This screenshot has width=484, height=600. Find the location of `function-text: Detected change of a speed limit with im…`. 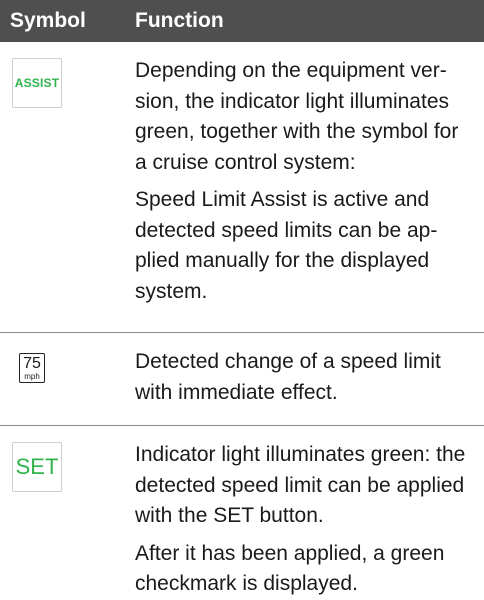

function-text: Detected change of a speed limit with im… is located at coordinates (288, 377).